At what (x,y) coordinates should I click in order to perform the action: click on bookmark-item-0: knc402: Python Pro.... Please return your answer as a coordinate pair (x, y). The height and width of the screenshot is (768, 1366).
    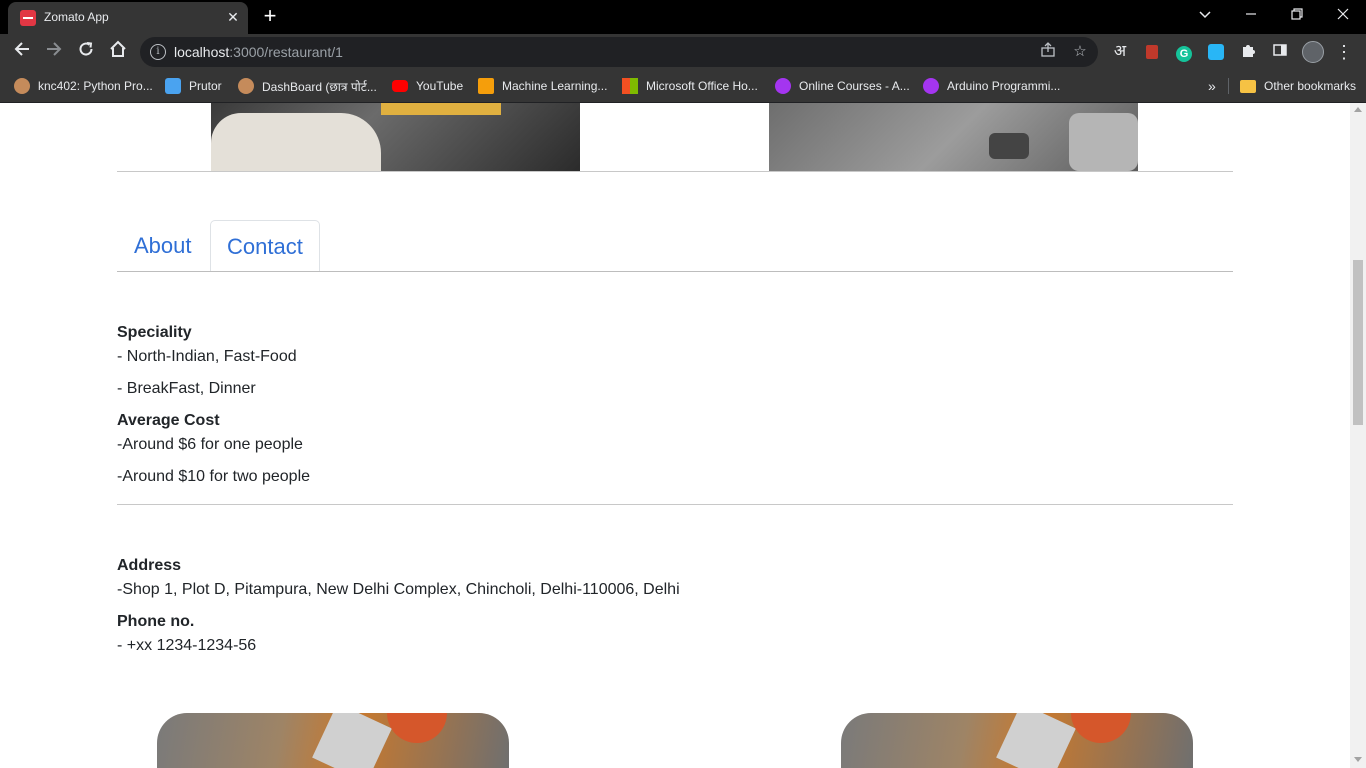
    Looking at the image, I should click on (83, 86).